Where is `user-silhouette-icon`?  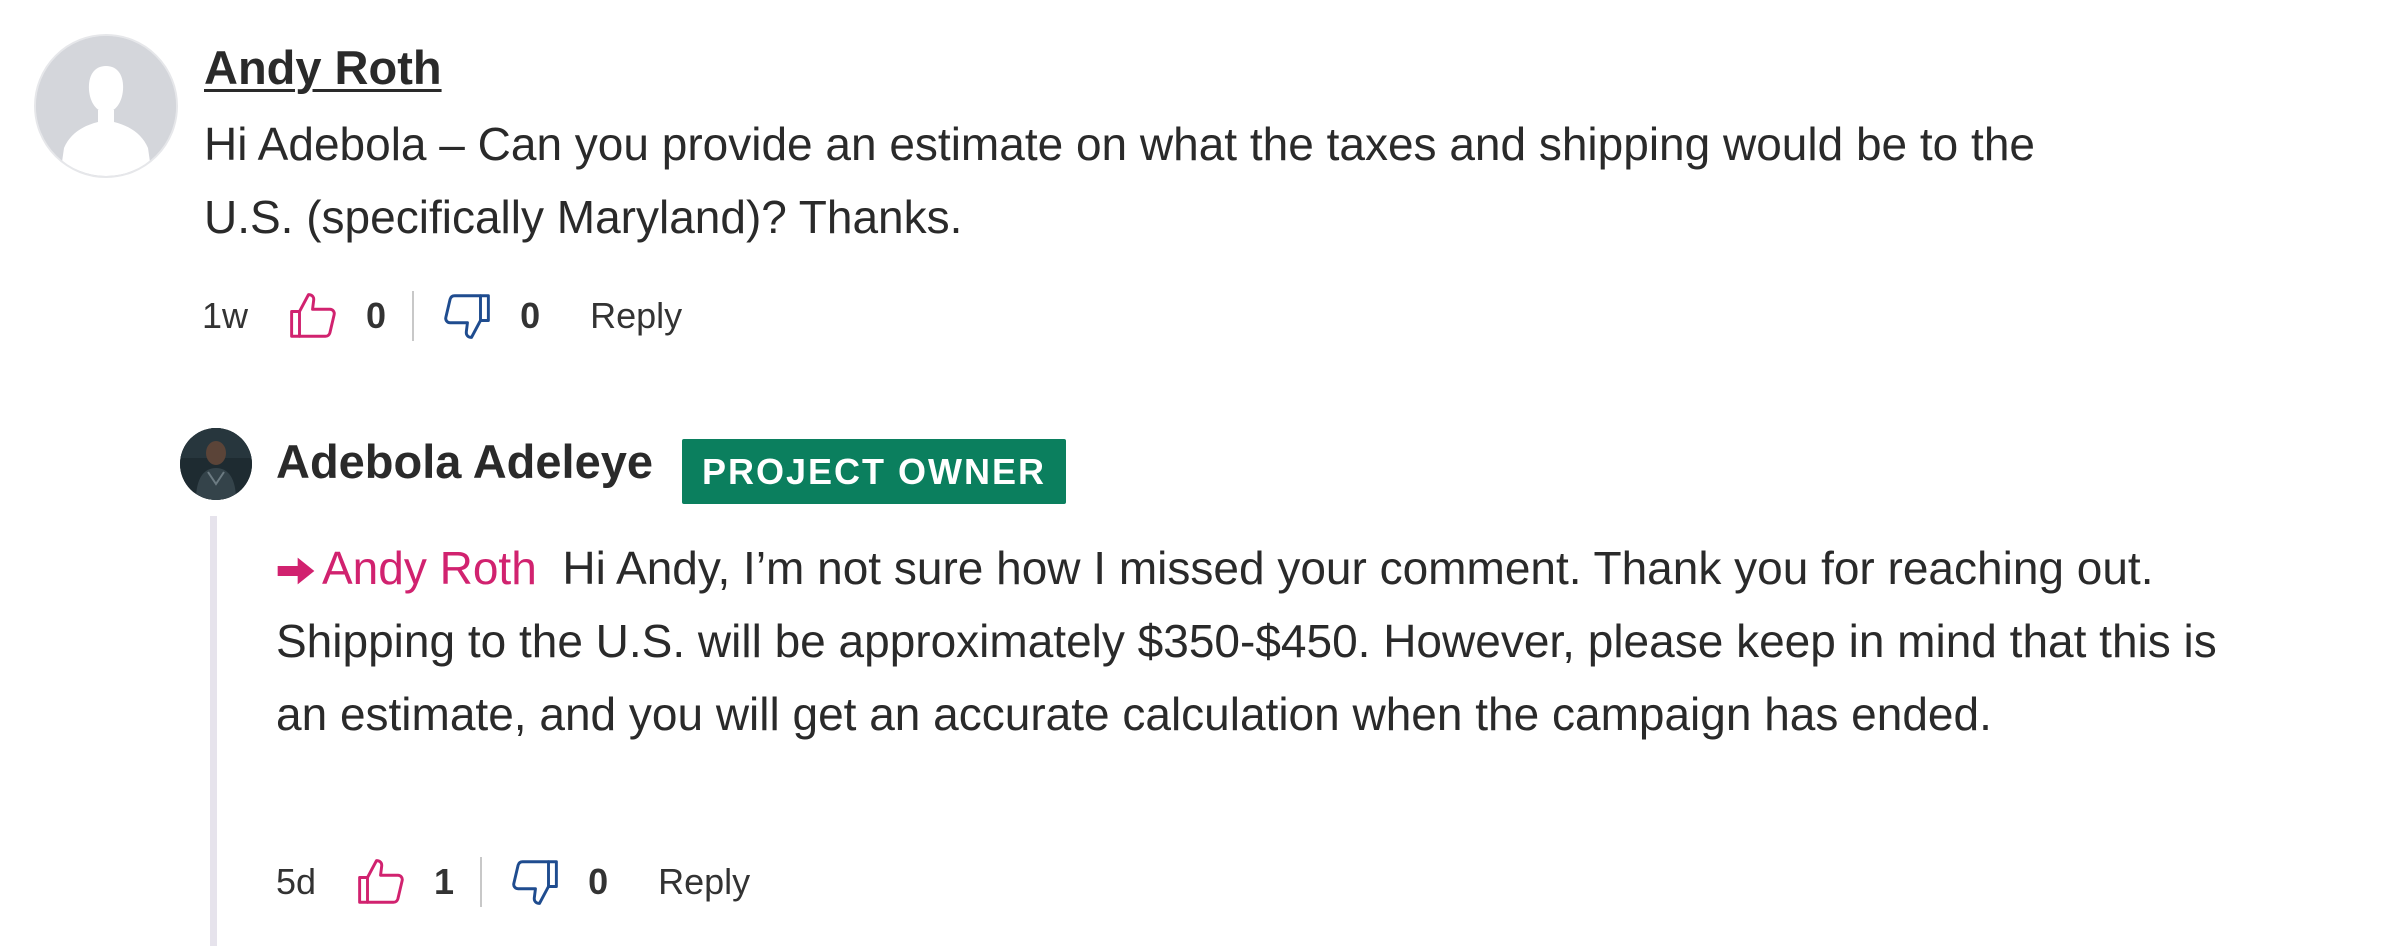 user-silhouette-icon is located at coordinates (106, 106).